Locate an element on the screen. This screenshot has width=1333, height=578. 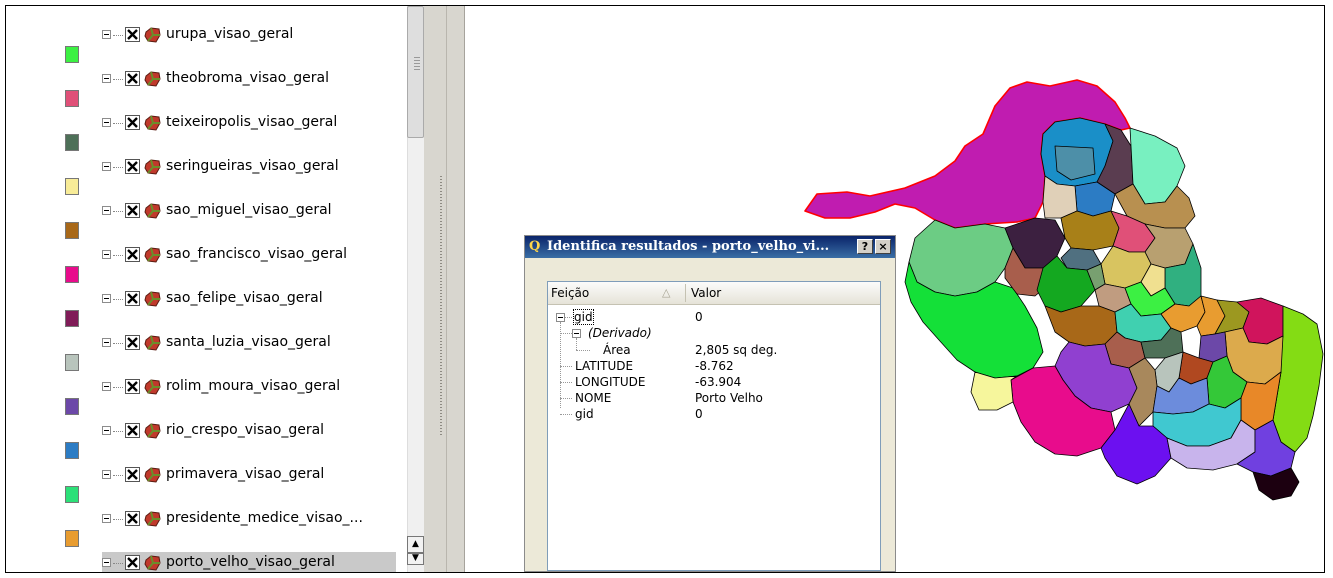
layer-item: seringueiras_visao_geral is located at coordinates (206, 178).